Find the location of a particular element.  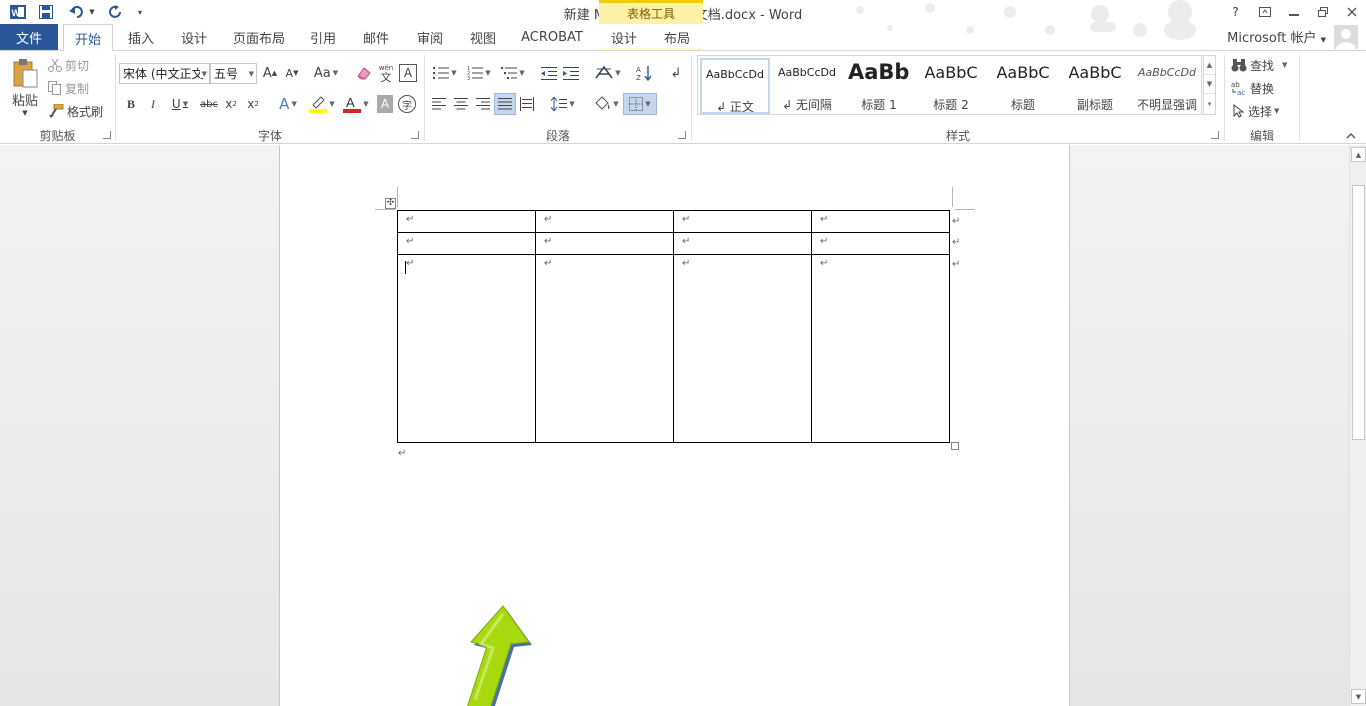

vertical-scrollbar: ▲ ▼ is located at coordinates (1357, 425).